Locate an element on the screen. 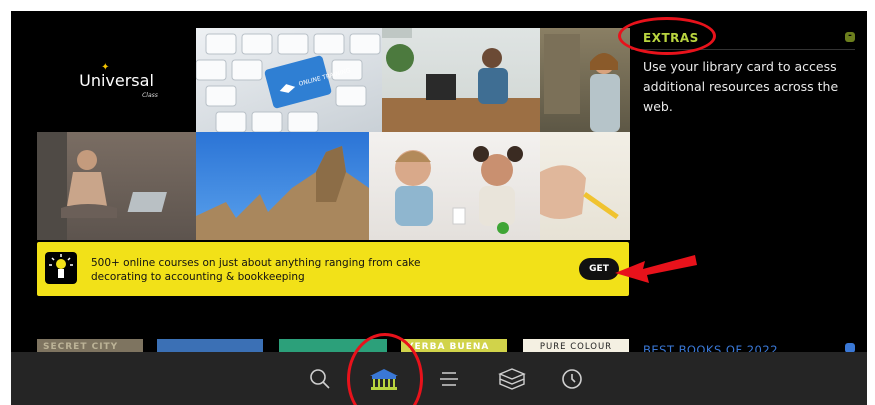 The image size is (875, 405). universal-class-logo: Universal ✦ Class is located at coordinates (116, 80).